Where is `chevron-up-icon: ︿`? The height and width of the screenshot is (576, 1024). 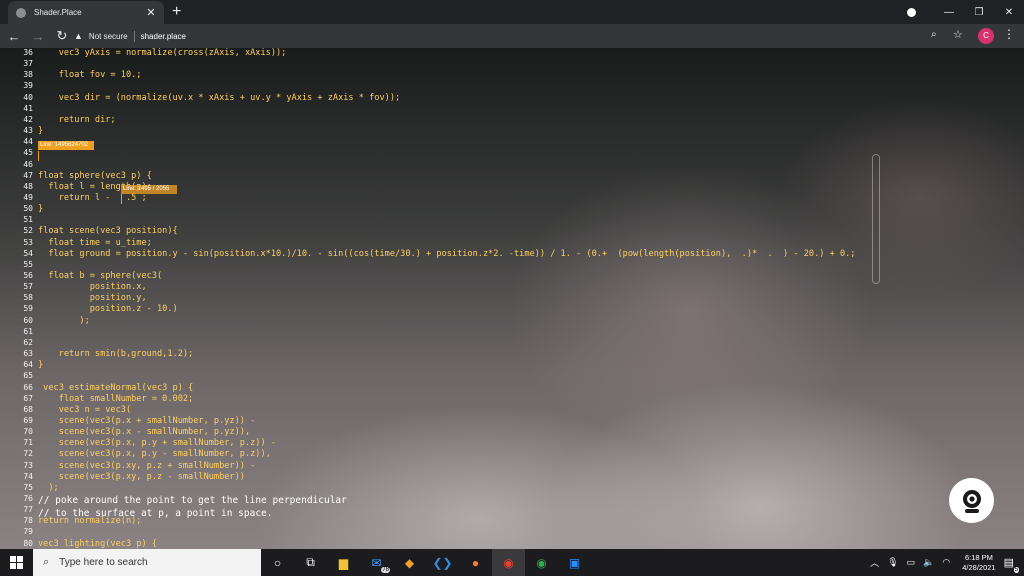 chevron-up-icon: ︿ is located at coordinates (874, 562).